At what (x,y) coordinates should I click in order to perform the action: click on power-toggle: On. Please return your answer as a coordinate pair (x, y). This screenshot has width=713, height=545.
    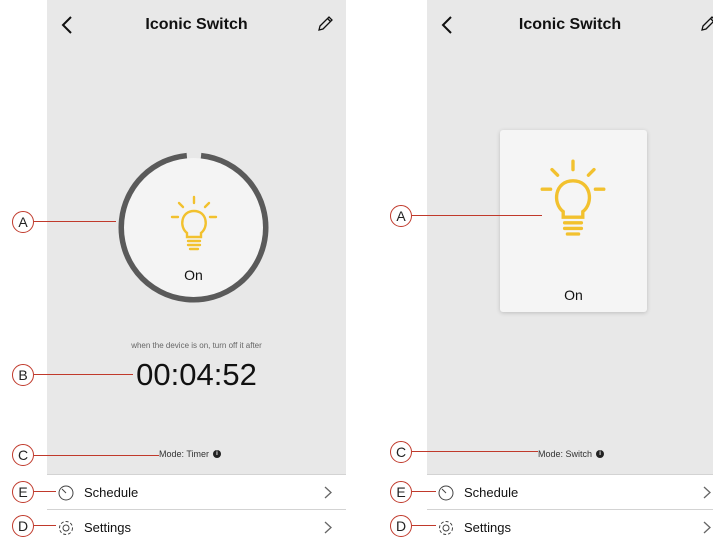
    Looking at the image, I should click on (193, 227).